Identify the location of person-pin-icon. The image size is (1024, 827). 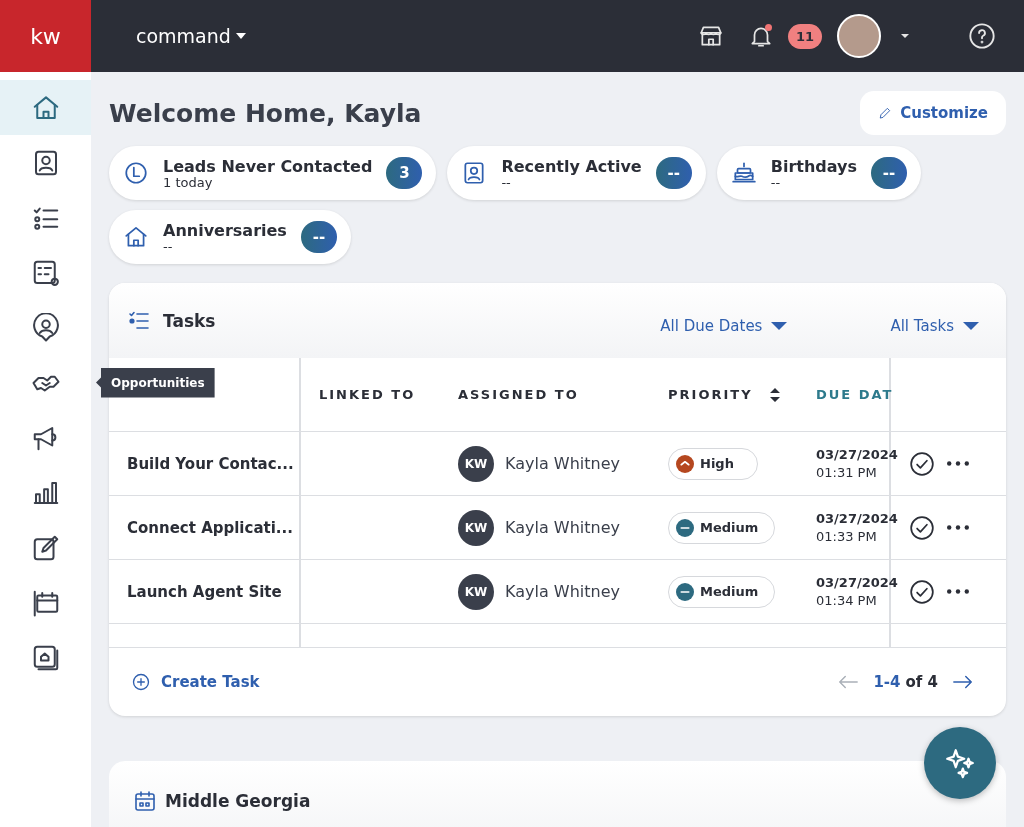
(45, 327).